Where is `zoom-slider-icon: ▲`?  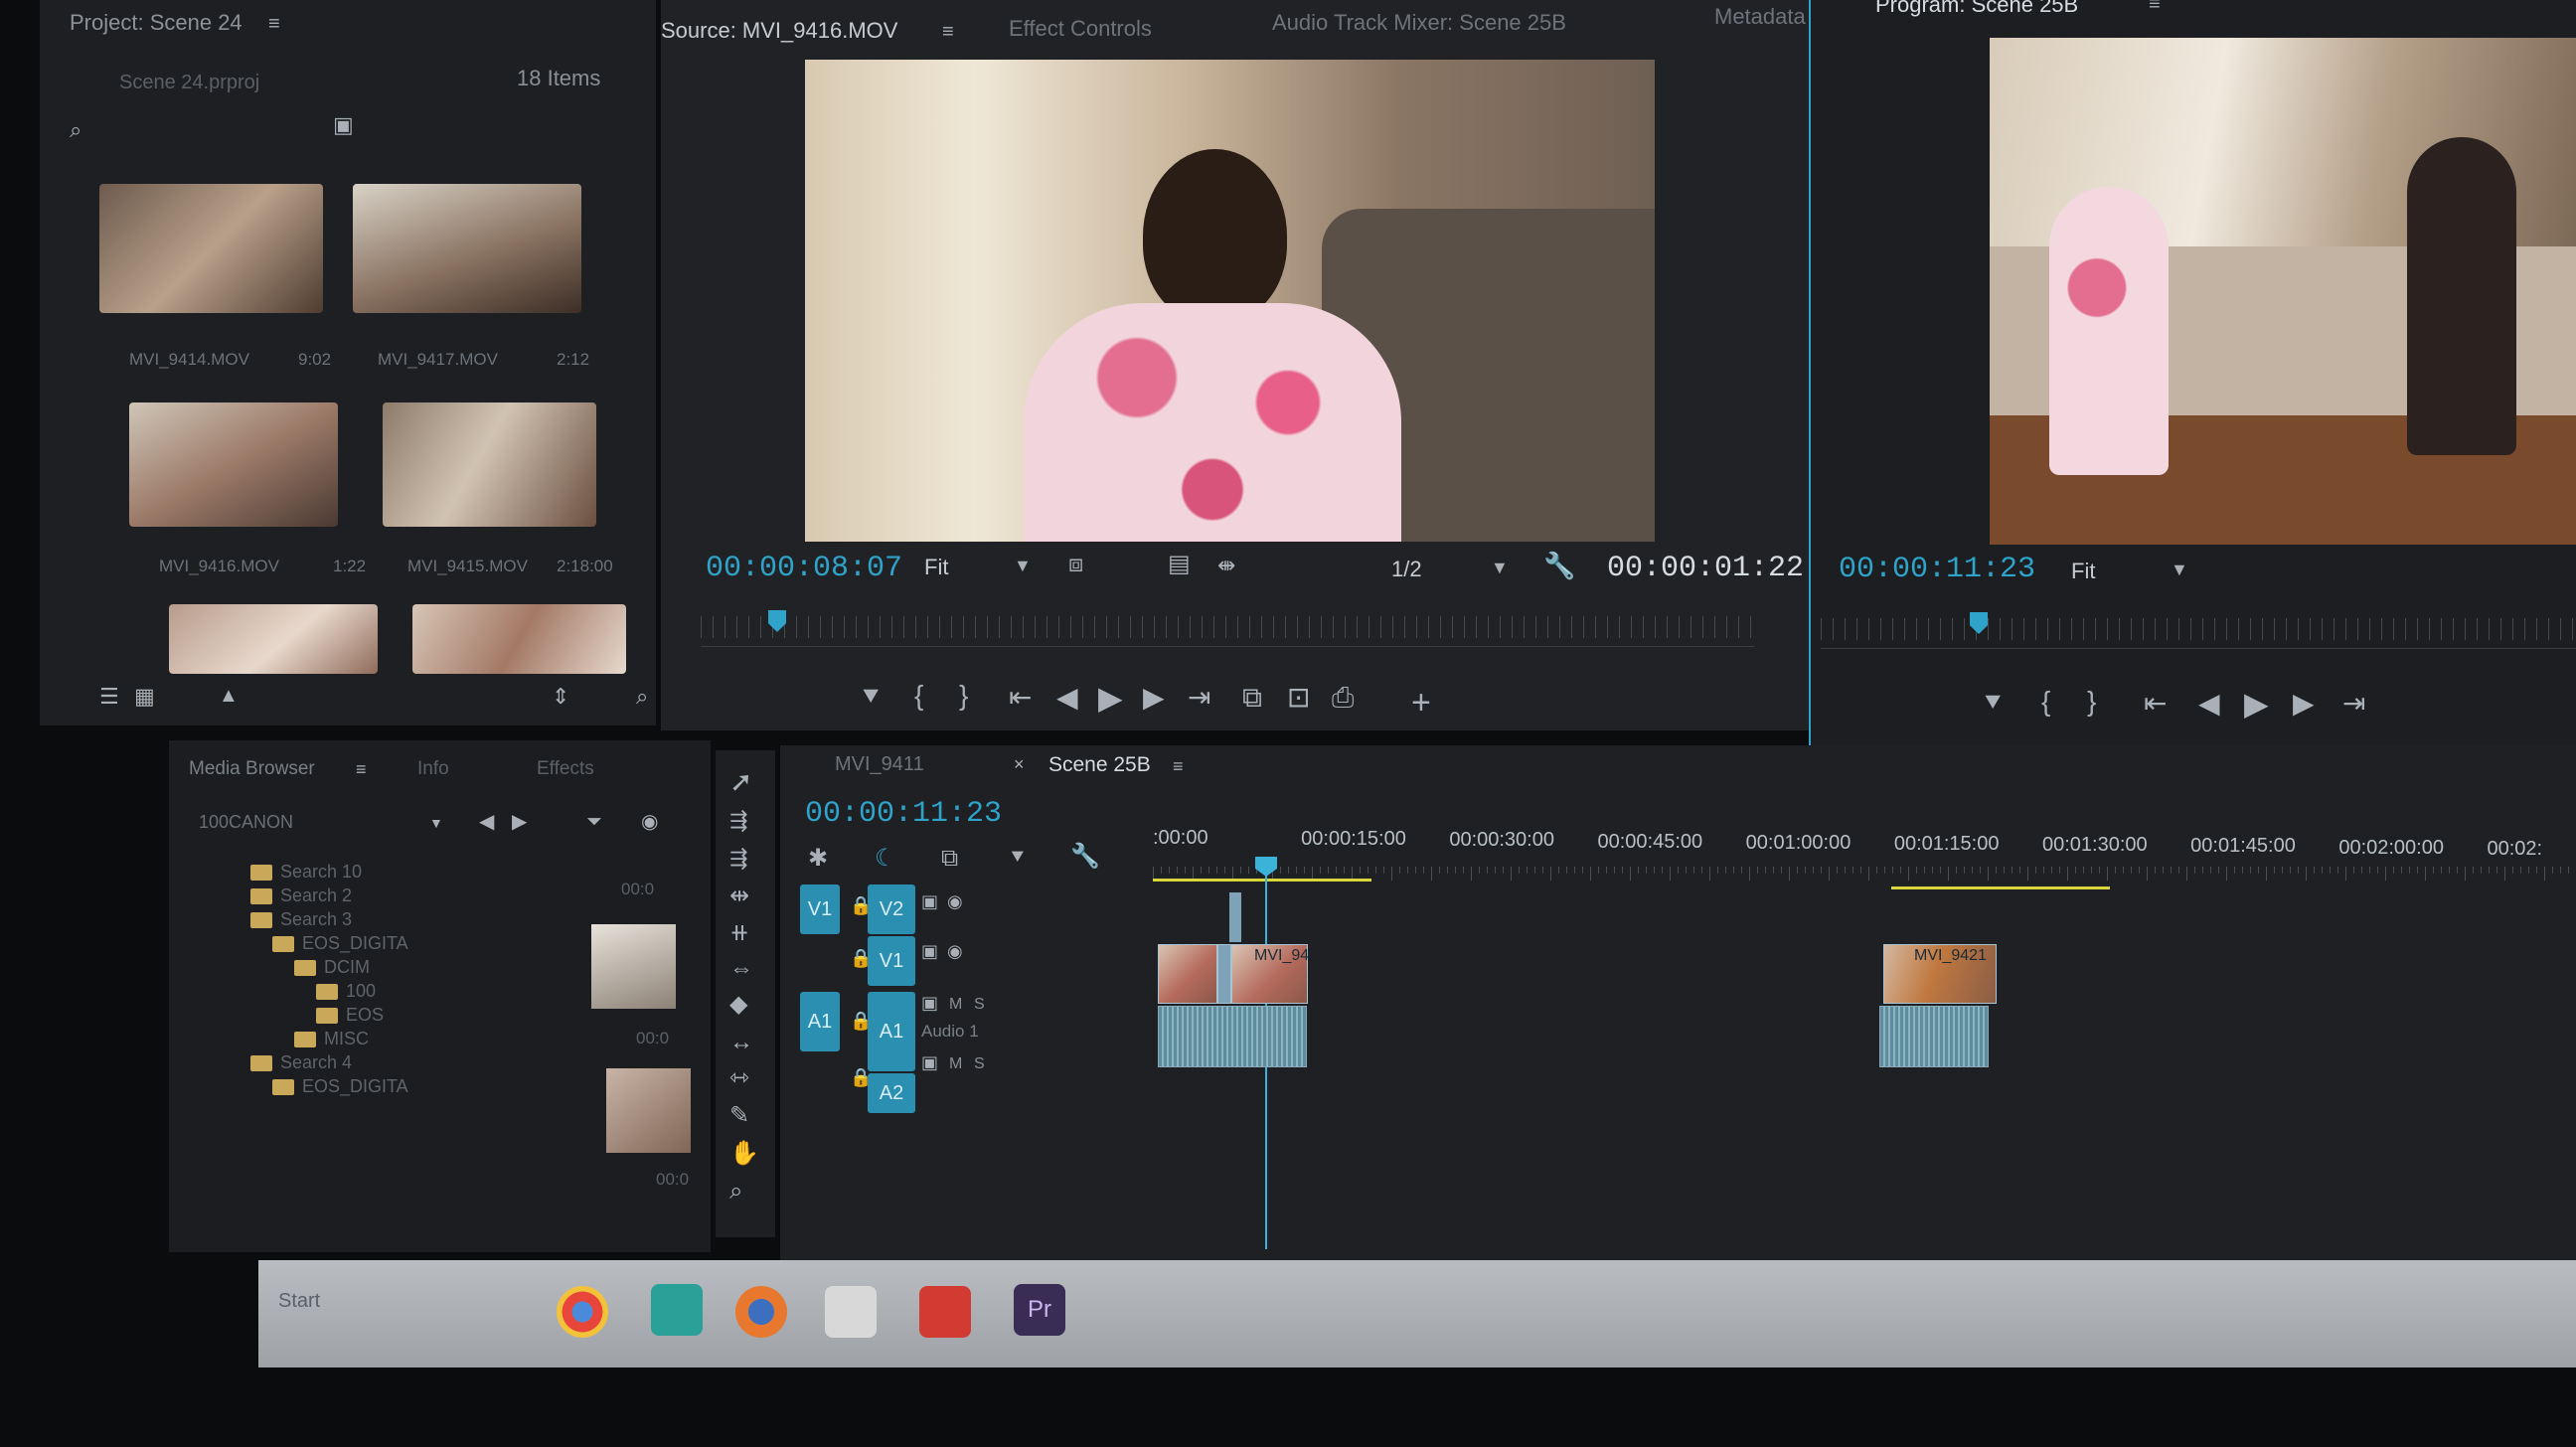
zoom-slider-icon: ▲ is located at coordinates (229, 696).